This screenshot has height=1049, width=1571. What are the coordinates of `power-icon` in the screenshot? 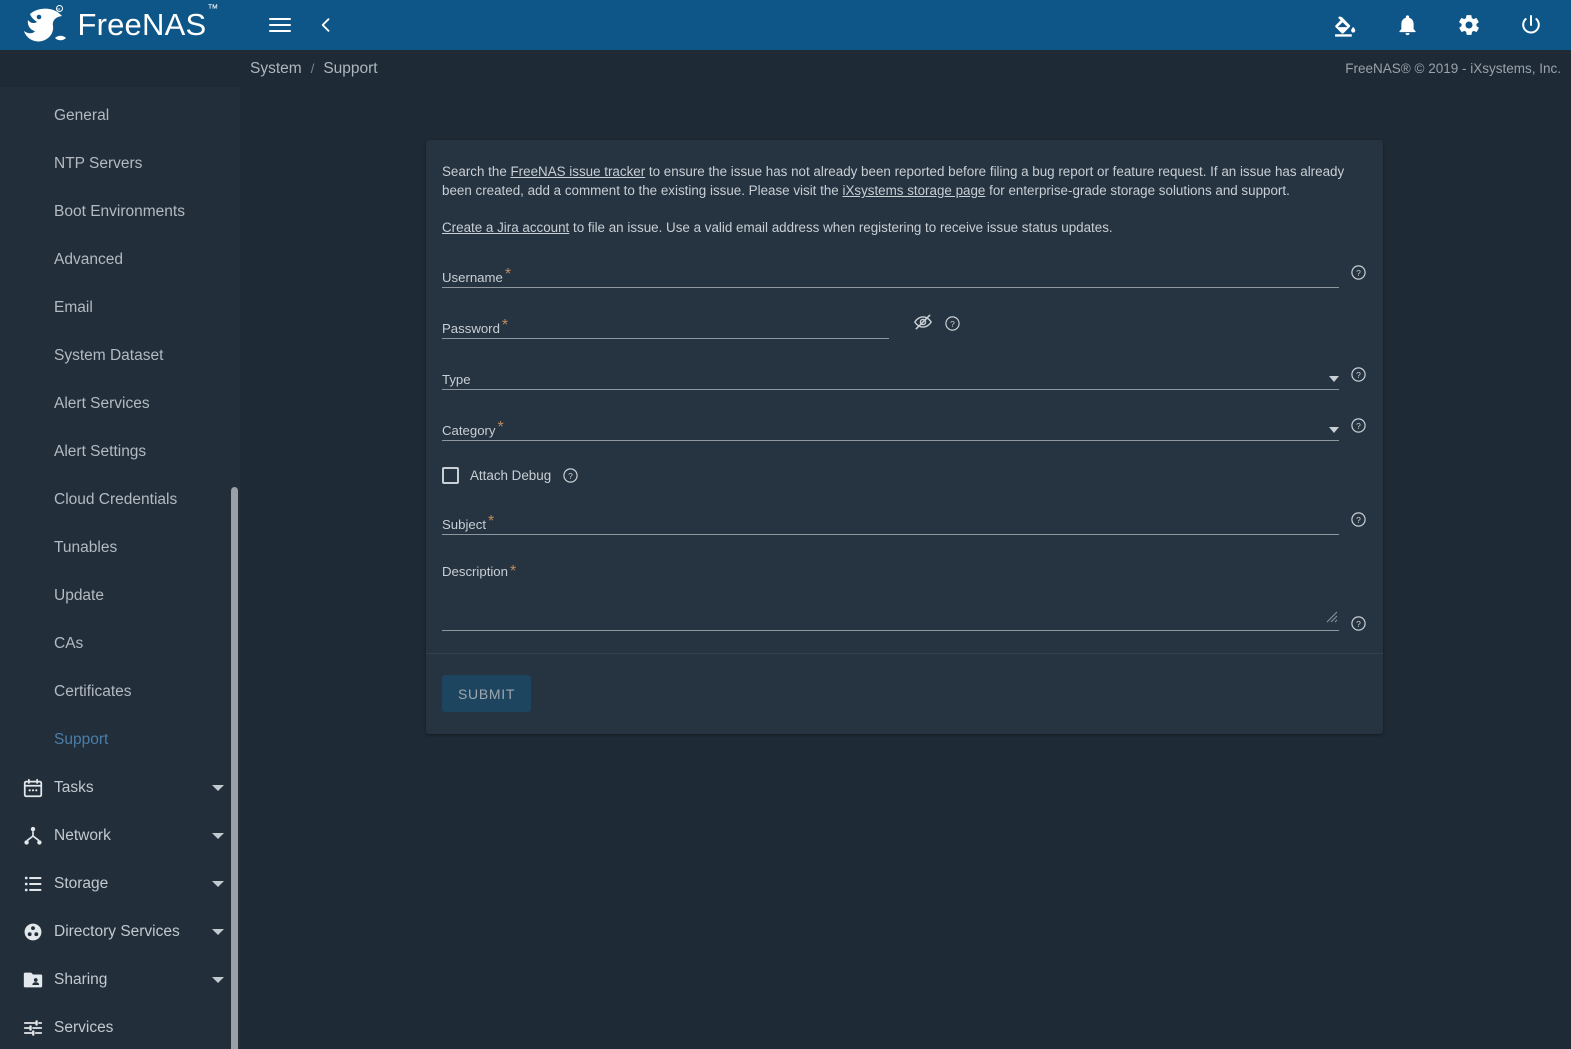 It's located at (1531, 25).